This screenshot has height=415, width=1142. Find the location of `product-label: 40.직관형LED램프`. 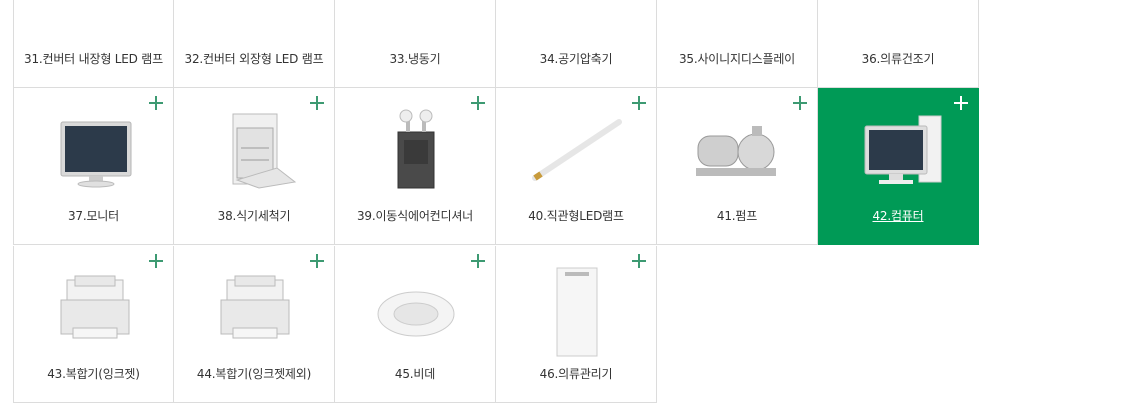

product-label: 40.직관형LED램프 is located at coordinates (576, 216).